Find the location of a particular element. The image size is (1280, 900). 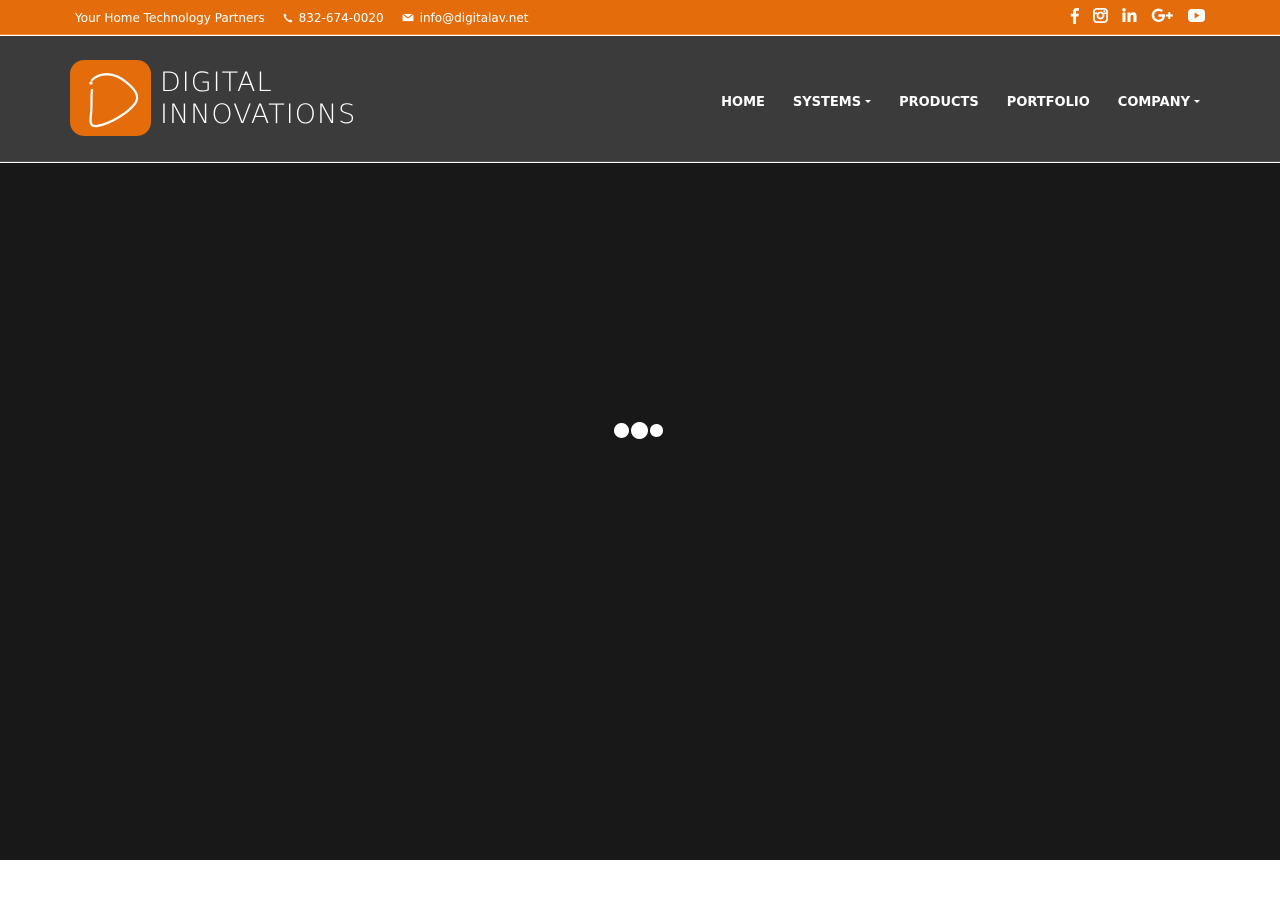

loading-dots-icon is located at coordinates (638, 430).